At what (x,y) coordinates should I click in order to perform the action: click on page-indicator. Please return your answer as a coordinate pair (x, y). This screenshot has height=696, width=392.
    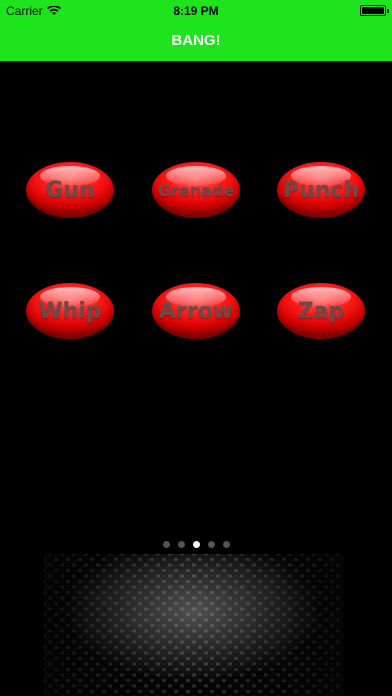
    Looking at the image, I should click on (196, 544).